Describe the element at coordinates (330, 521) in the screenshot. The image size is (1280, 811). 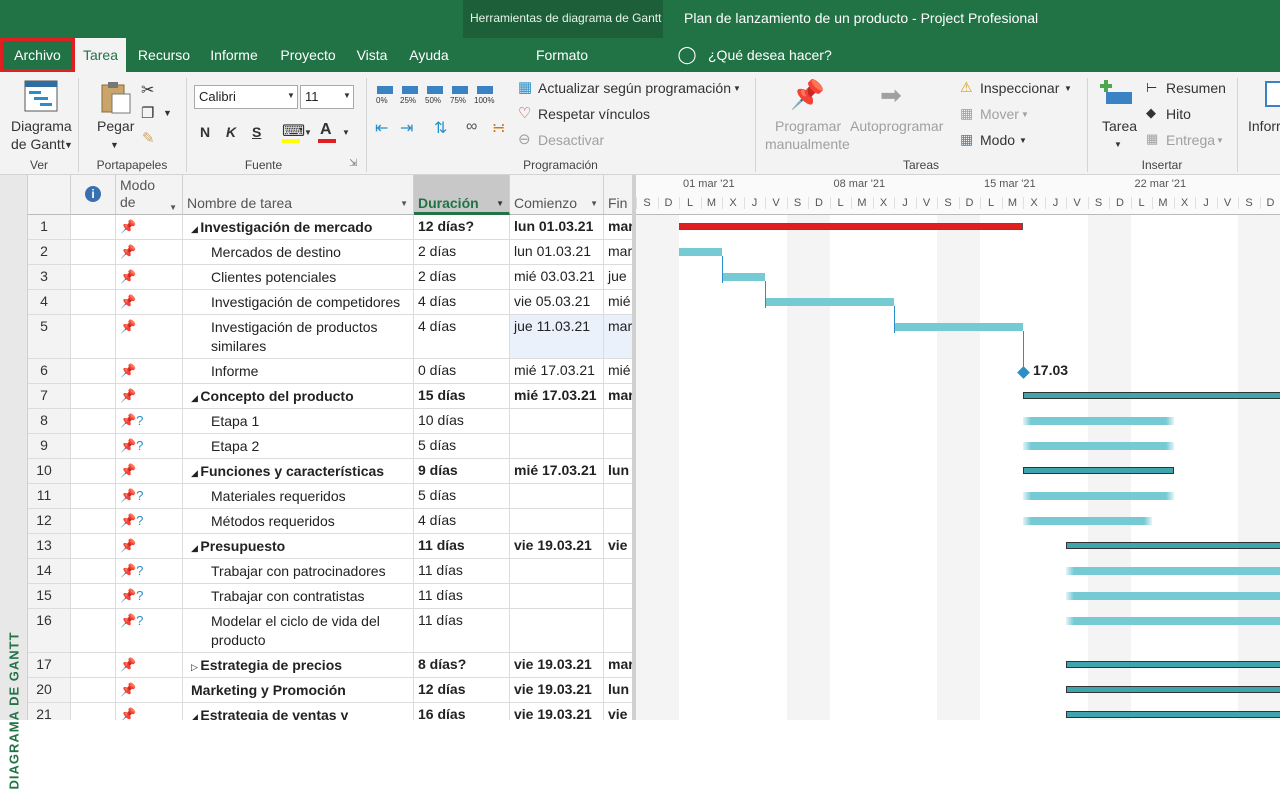
I see `table-row: 12📌?Métodos requeridos4 días` at that location.